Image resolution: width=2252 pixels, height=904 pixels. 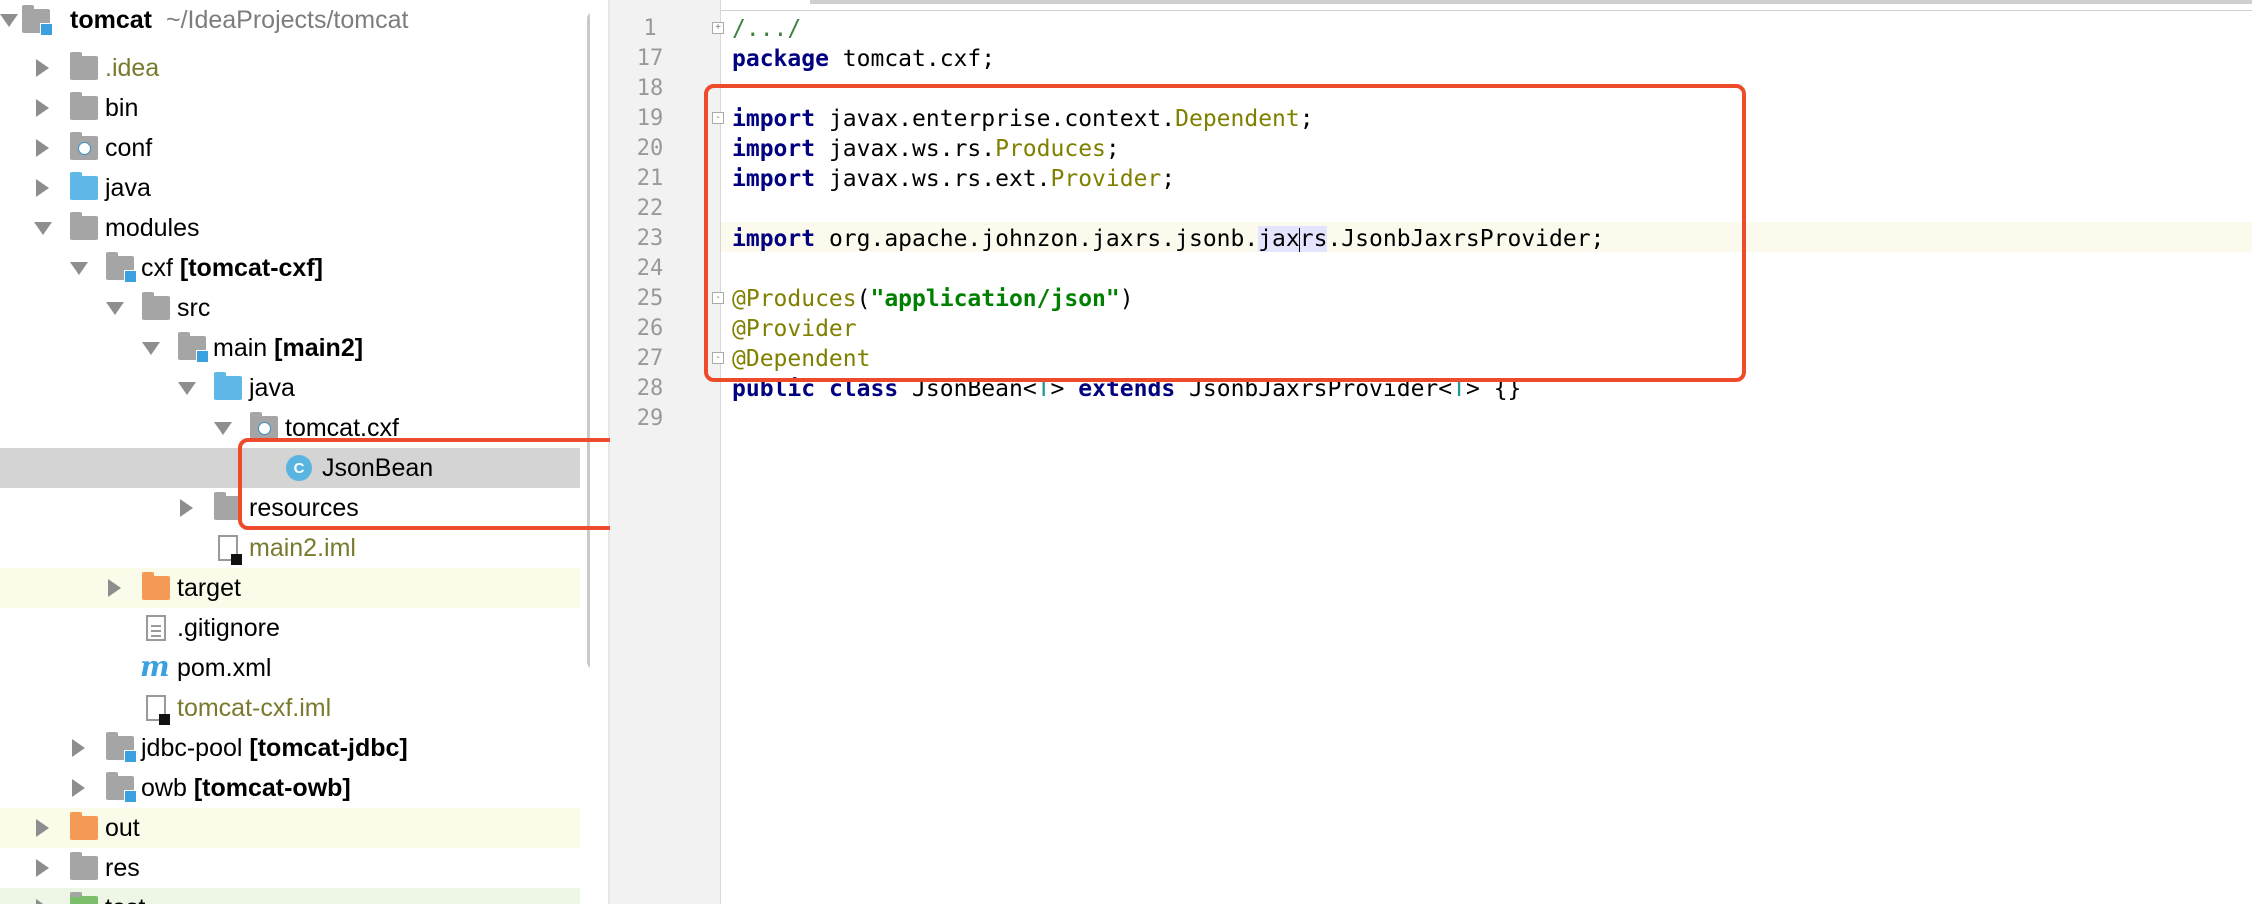 I want to click on fold-expand-icon: +, so click(x=718, y=28).